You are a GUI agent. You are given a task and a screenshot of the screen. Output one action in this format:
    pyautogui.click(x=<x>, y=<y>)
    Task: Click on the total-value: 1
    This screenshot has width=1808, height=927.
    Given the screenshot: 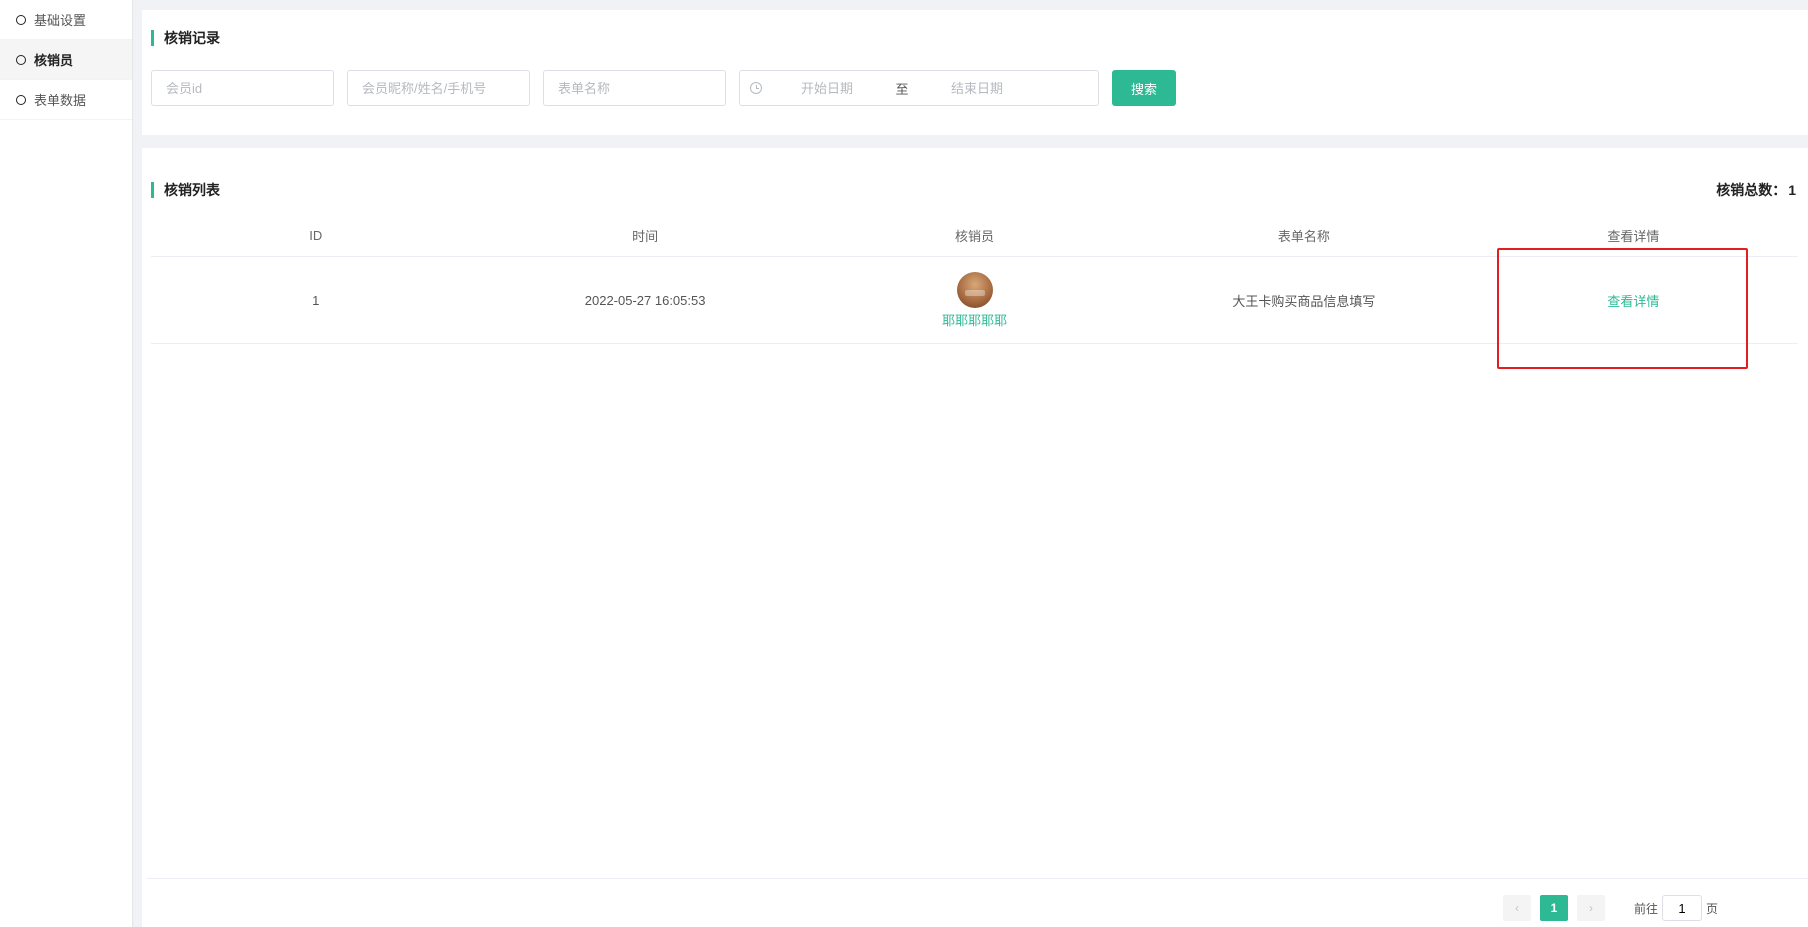 What is the action you would take?
    pyautogui.click(x=1792, y=190)
    